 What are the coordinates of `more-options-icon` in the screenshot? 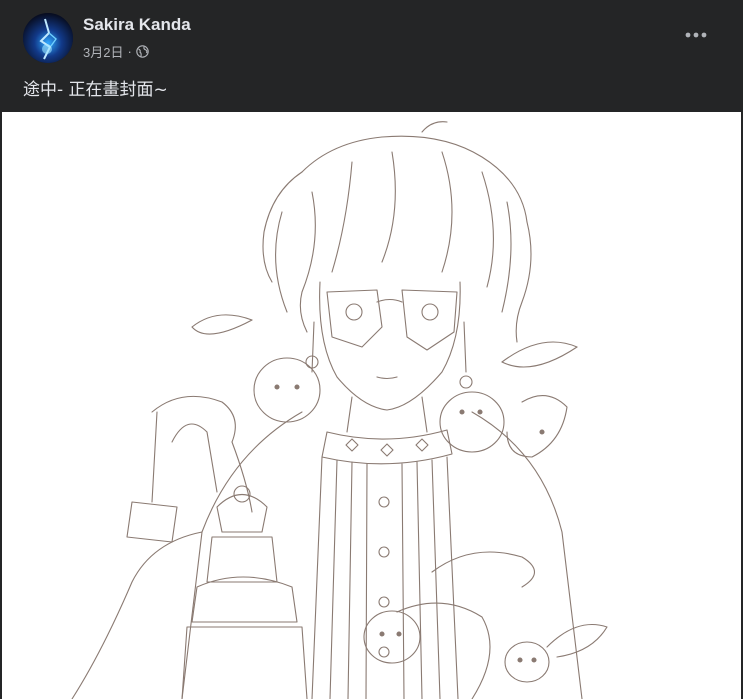 It's located at (696, 35).